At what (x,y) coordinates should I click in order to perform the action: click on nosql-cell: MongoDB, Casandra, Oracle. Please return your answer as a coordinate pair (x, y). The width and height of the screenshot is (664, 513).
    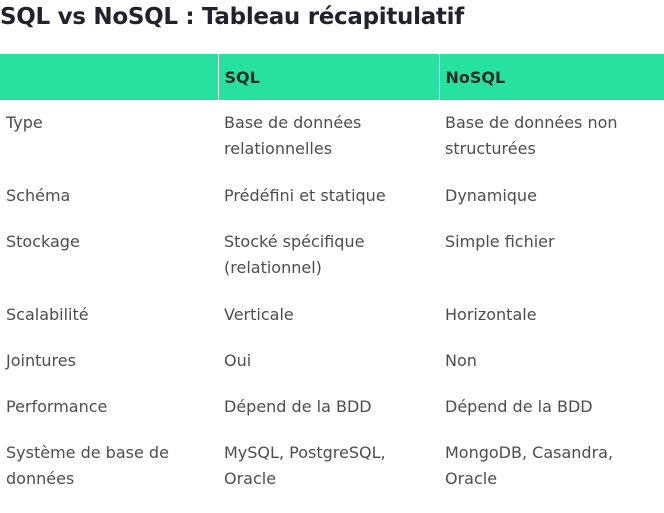
    Looking at the image, I should click on (529, 465).